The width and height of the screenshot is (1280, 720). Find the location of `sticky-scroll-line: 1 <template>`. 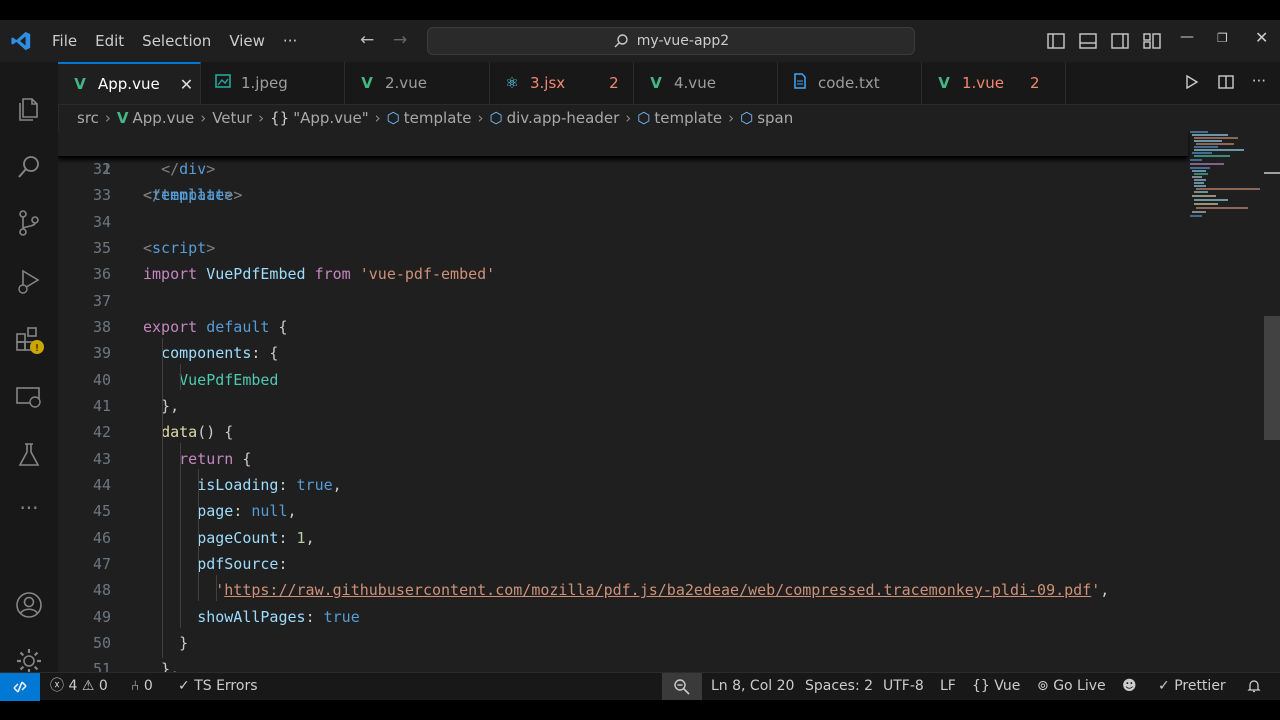

sticky-scroll-line: 1 <template> is located at coordinates (623, 167).